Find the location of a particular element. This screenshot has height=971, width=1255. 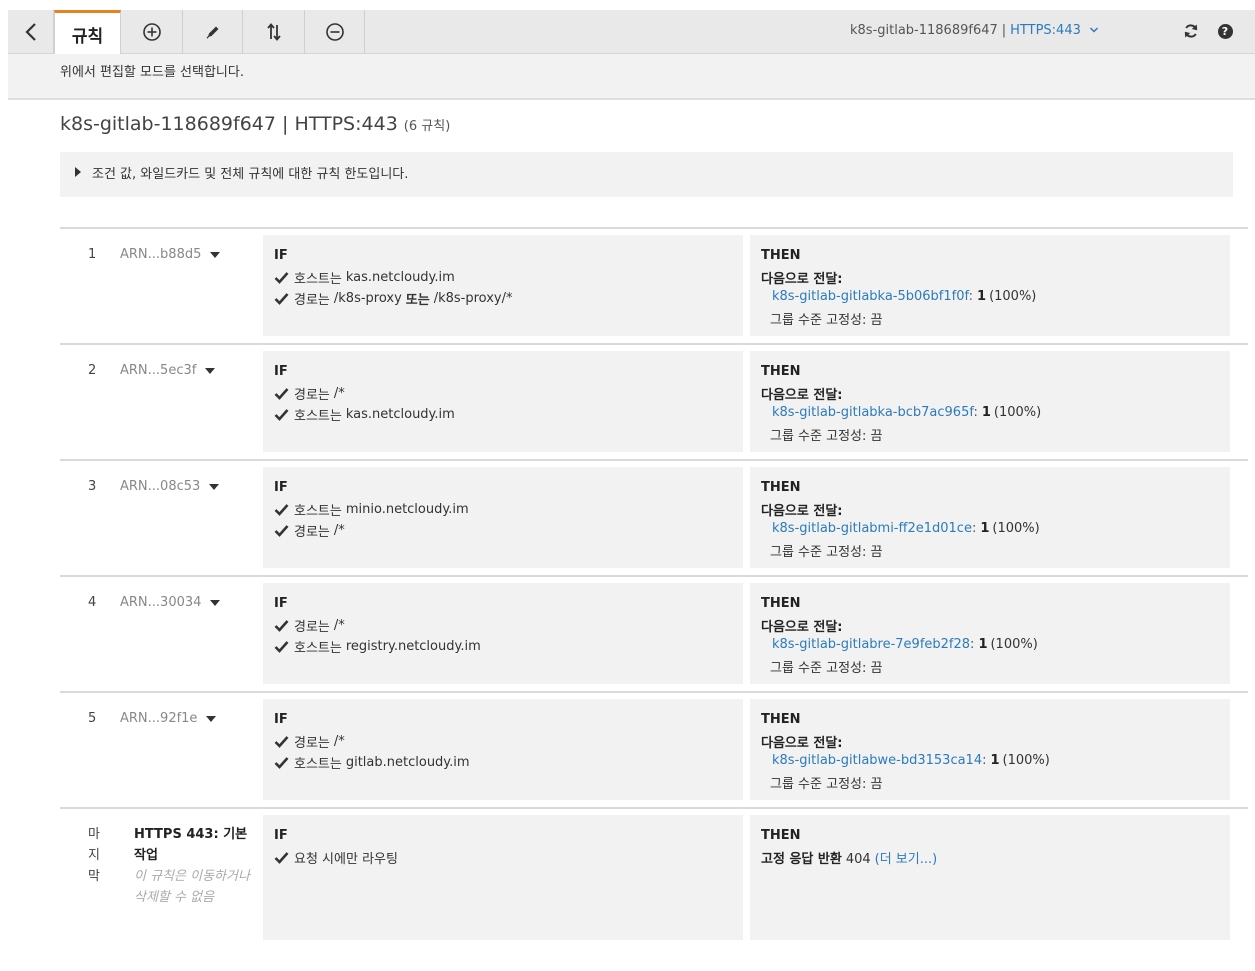

default-rule-number: 마지막 is located at coordinates (94, 855).